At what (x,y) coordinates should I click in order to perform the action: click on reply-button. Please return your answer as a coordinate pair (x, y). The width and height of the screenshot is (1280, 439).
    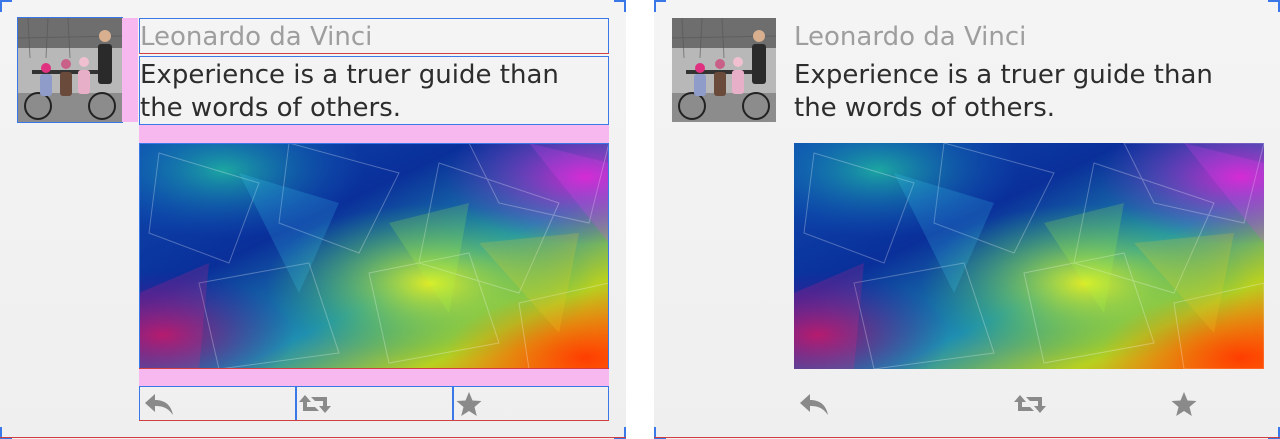
    Looking at the image, I should click on (874, 404).